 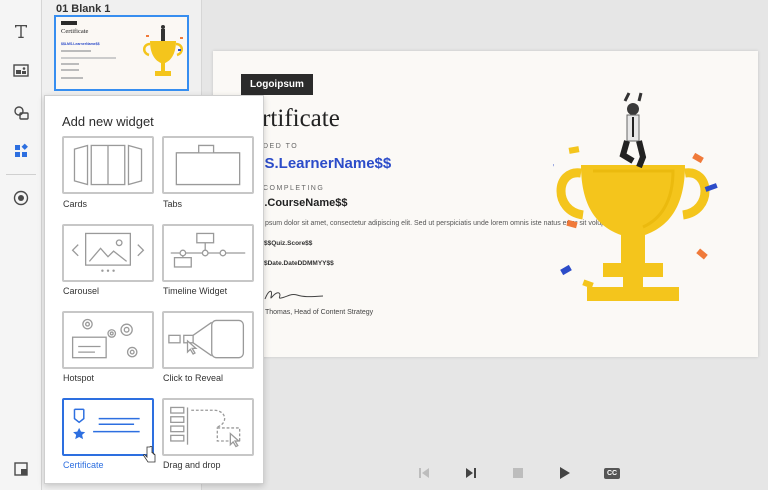 I want to click on widget-label-certificate: Certificate, so click(x=83, y=465).